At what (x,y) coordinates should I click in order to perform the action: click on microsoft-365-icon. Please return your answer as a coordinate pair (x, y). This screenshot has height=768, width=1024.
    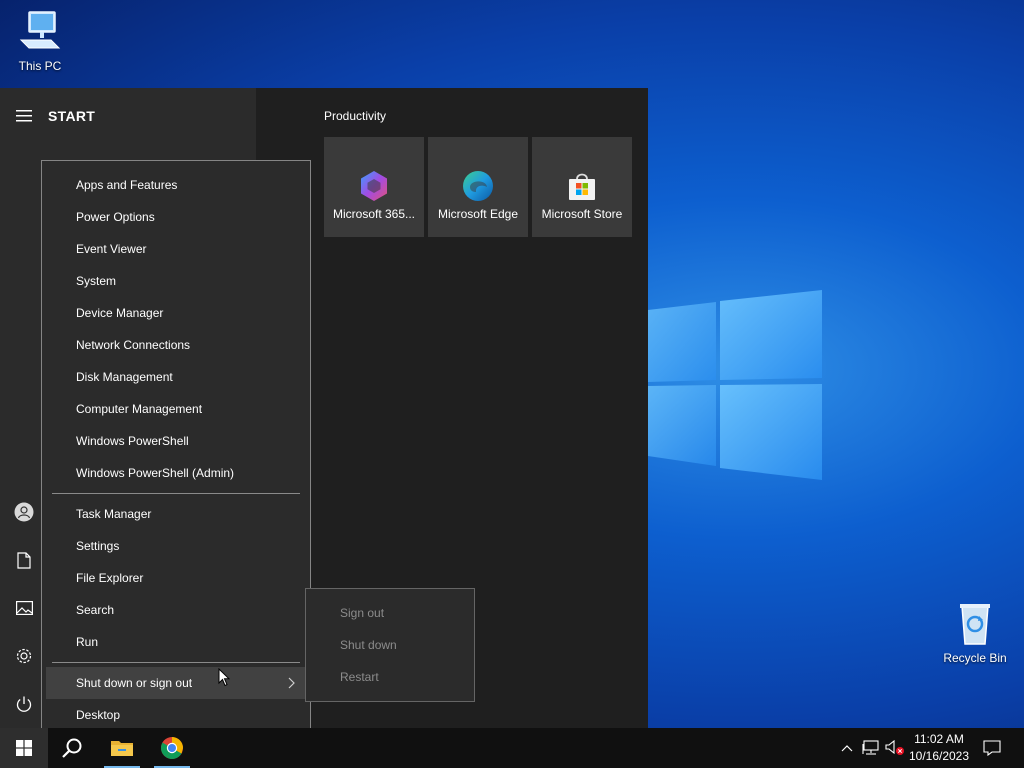
    Looking at the image, I should click on (374, 186).